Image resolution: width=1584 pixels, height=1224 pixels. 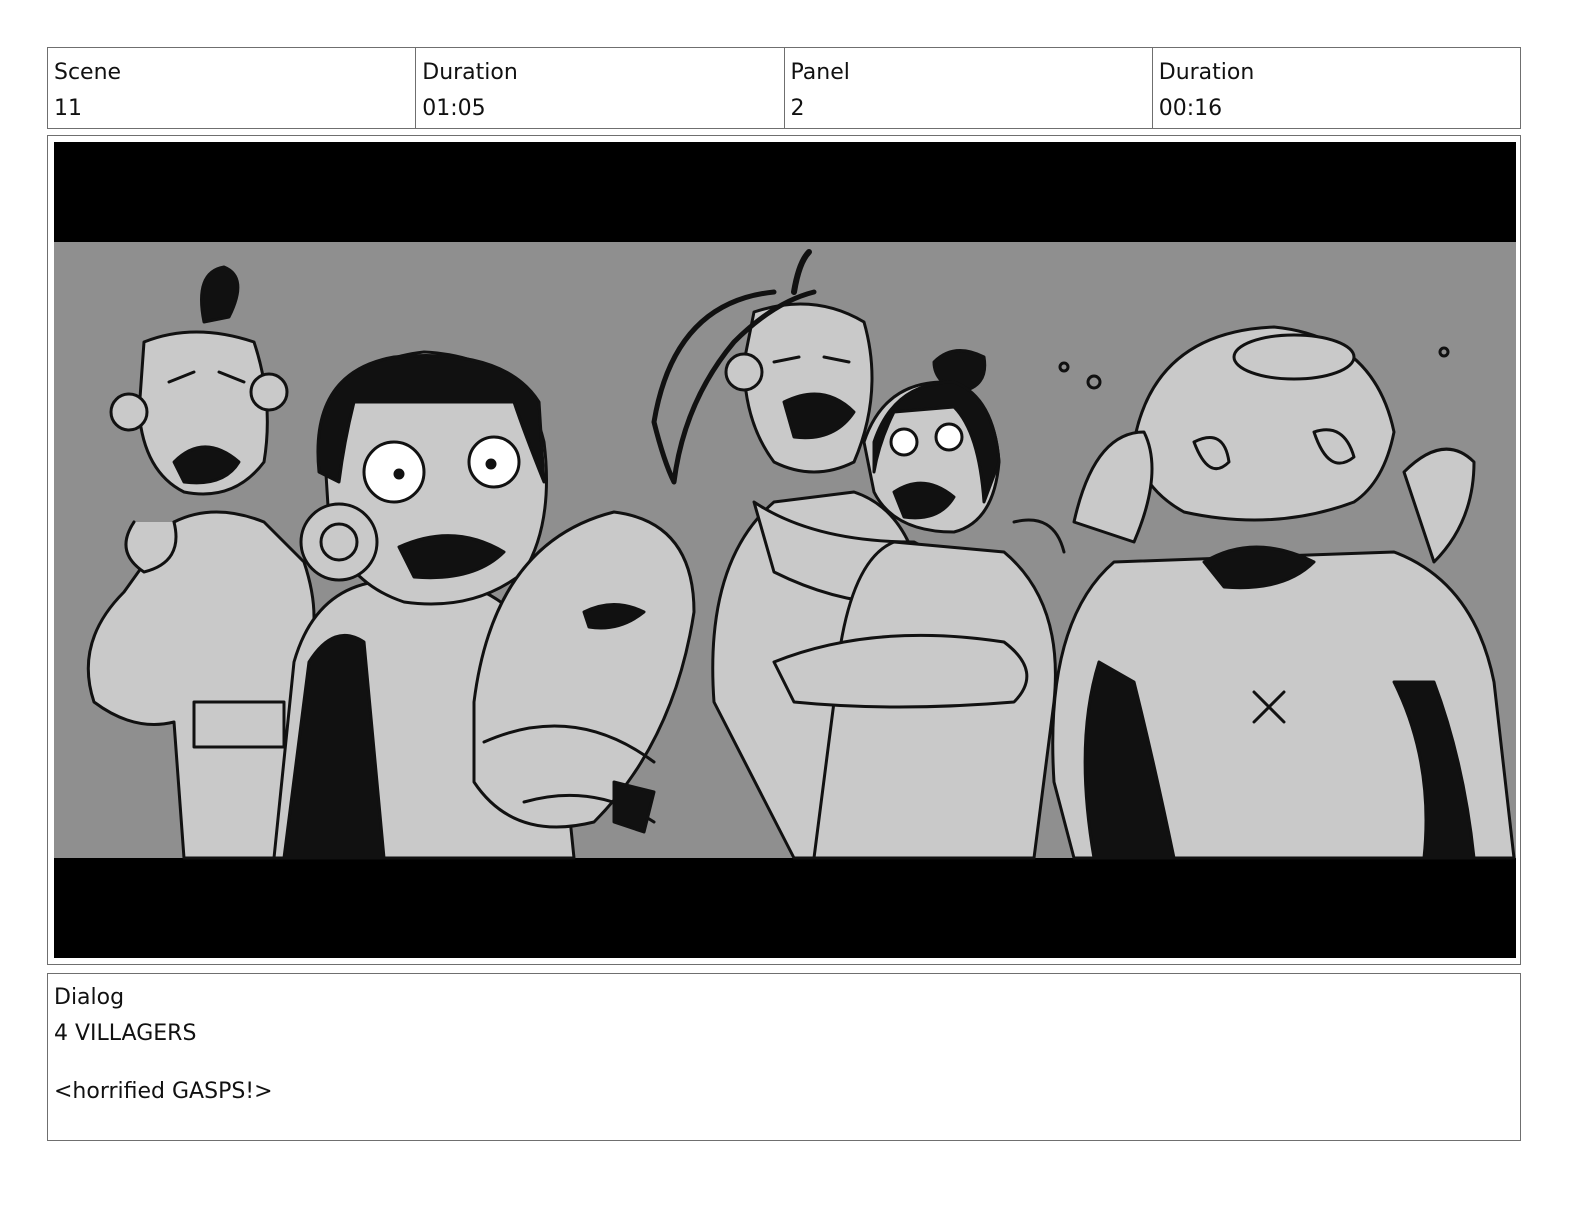 What do you see at coordinates (232, 88) in the screenshot?
I see `scene-cell: Scene 11` at bounding box center [232, 88].